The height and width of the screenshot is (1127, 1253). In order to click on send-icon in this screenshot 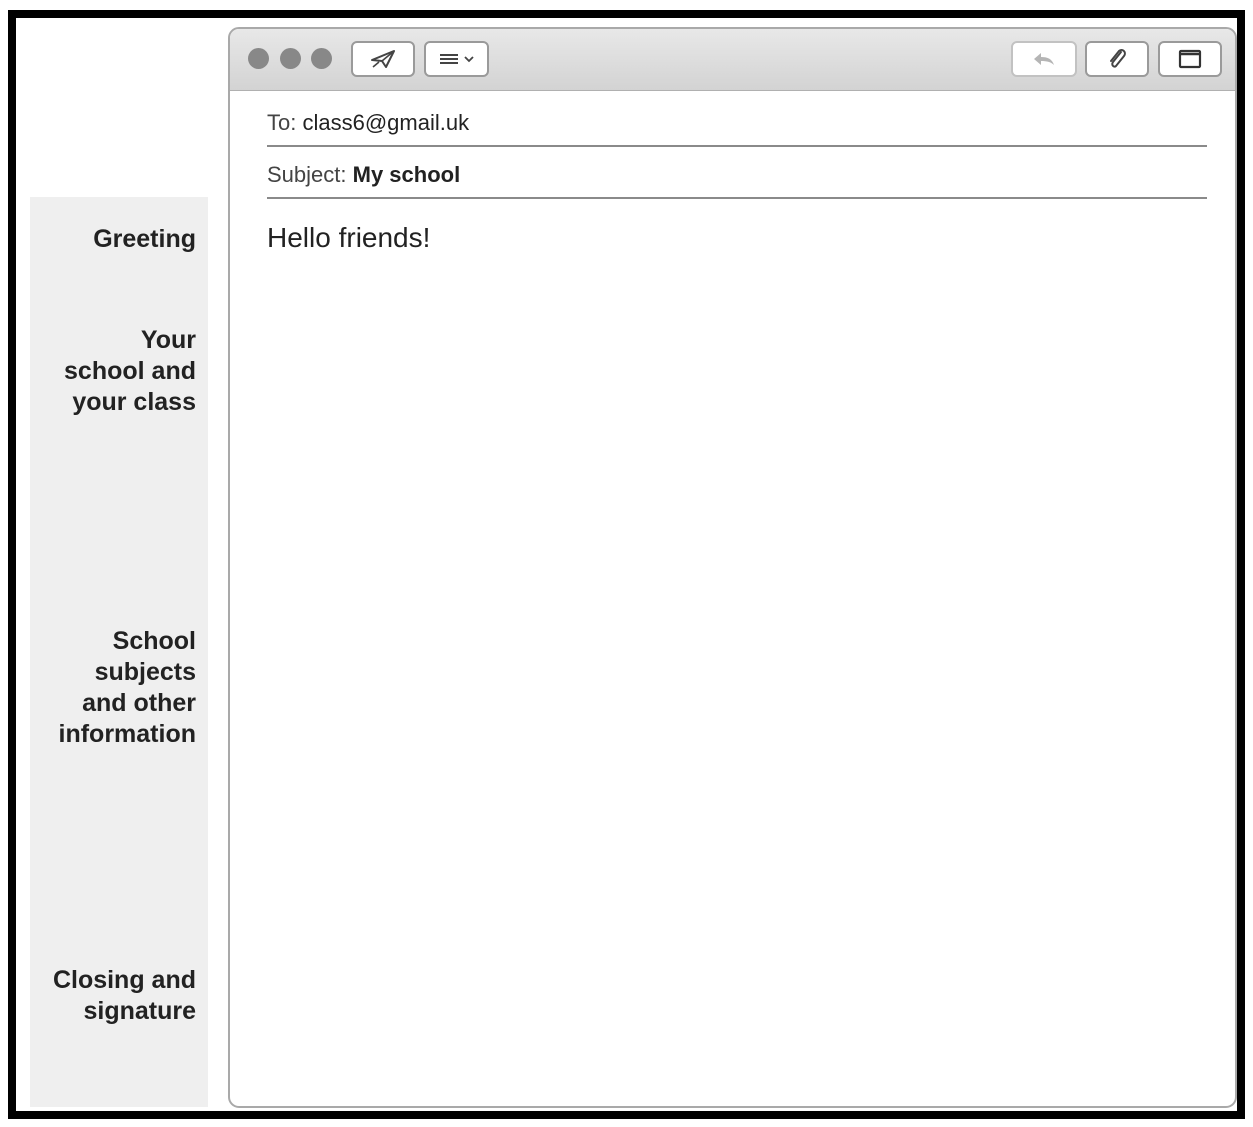, I will do `click(383, 59)`.